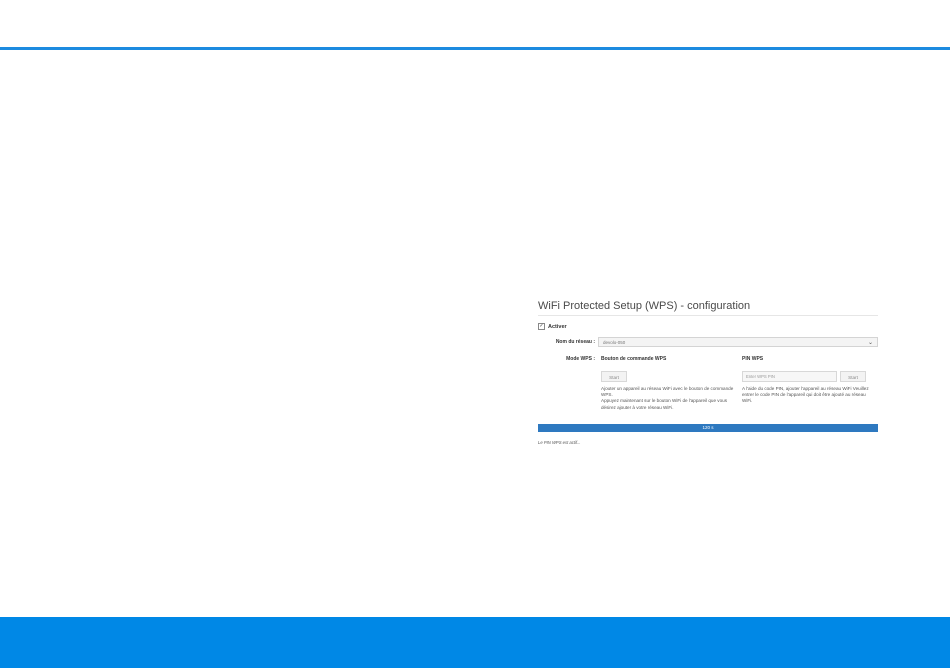 Image resolution: width=950 pixels, height=668 pixels. Describe the element at coordinates (541, 326) in the screenshot. I see `activate-checkbox: ✓` at that location.